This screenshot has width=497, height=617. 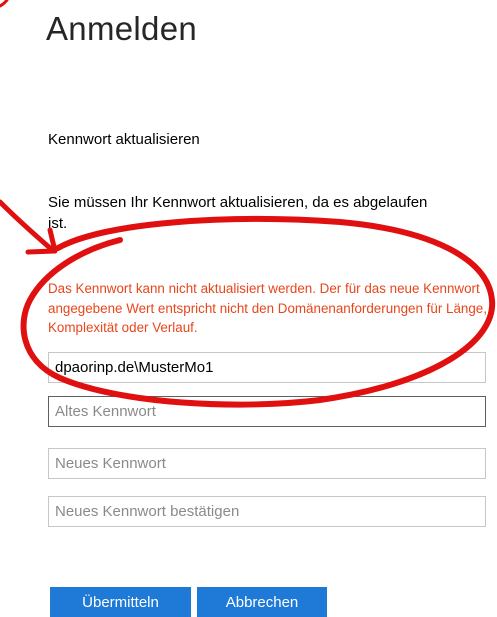 What do you see at coordinates (262, 602) in the screenshot?
I see `cancel-button: Abbrechen` at bounding box center [262, 602].